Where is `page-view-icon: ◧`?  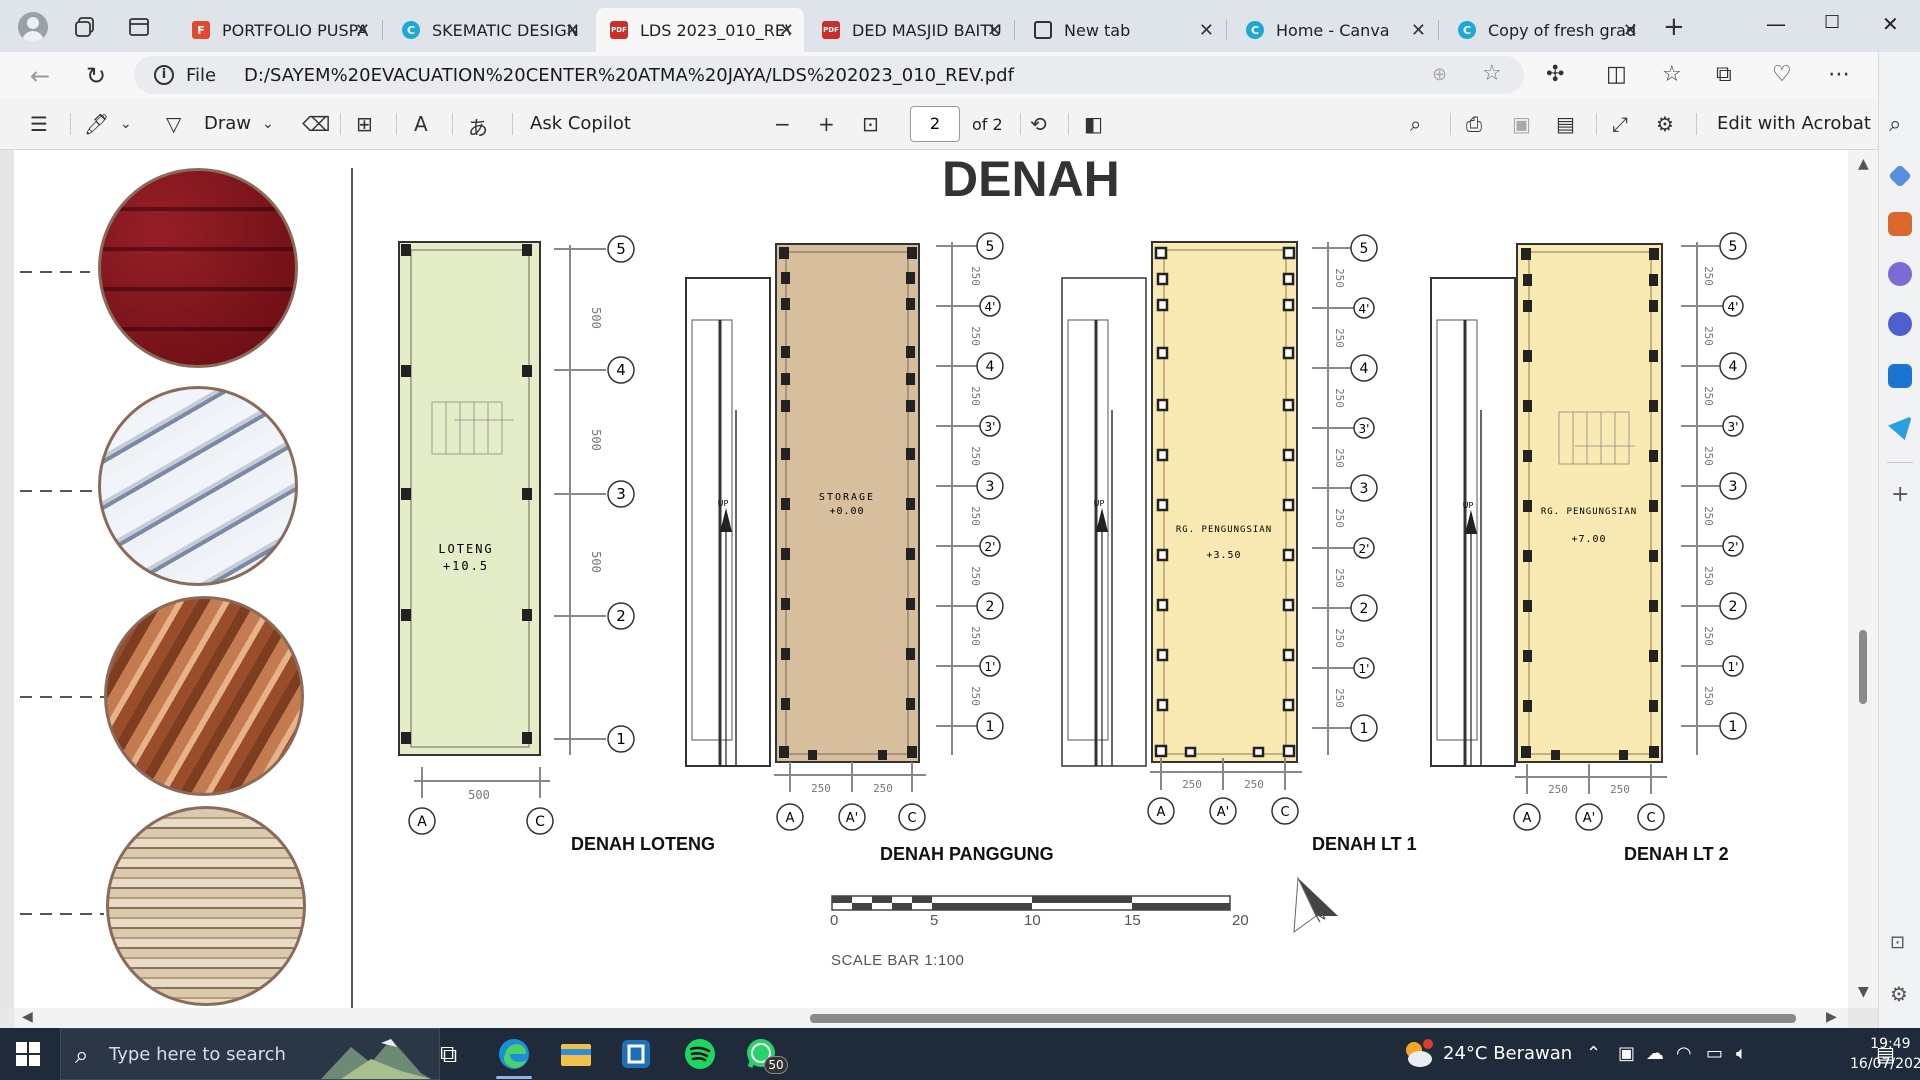
page-view-icon: ◧ is located at coordinates (1093, 124).